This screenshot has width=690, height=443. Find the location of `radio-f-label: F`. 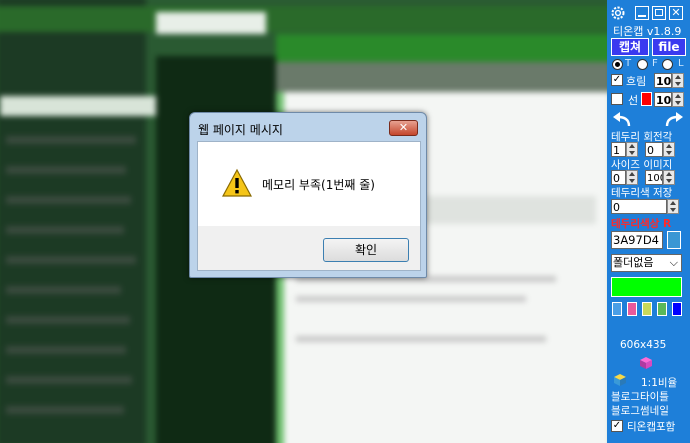

radio-f-label: F is located at coordinates (655, 63).